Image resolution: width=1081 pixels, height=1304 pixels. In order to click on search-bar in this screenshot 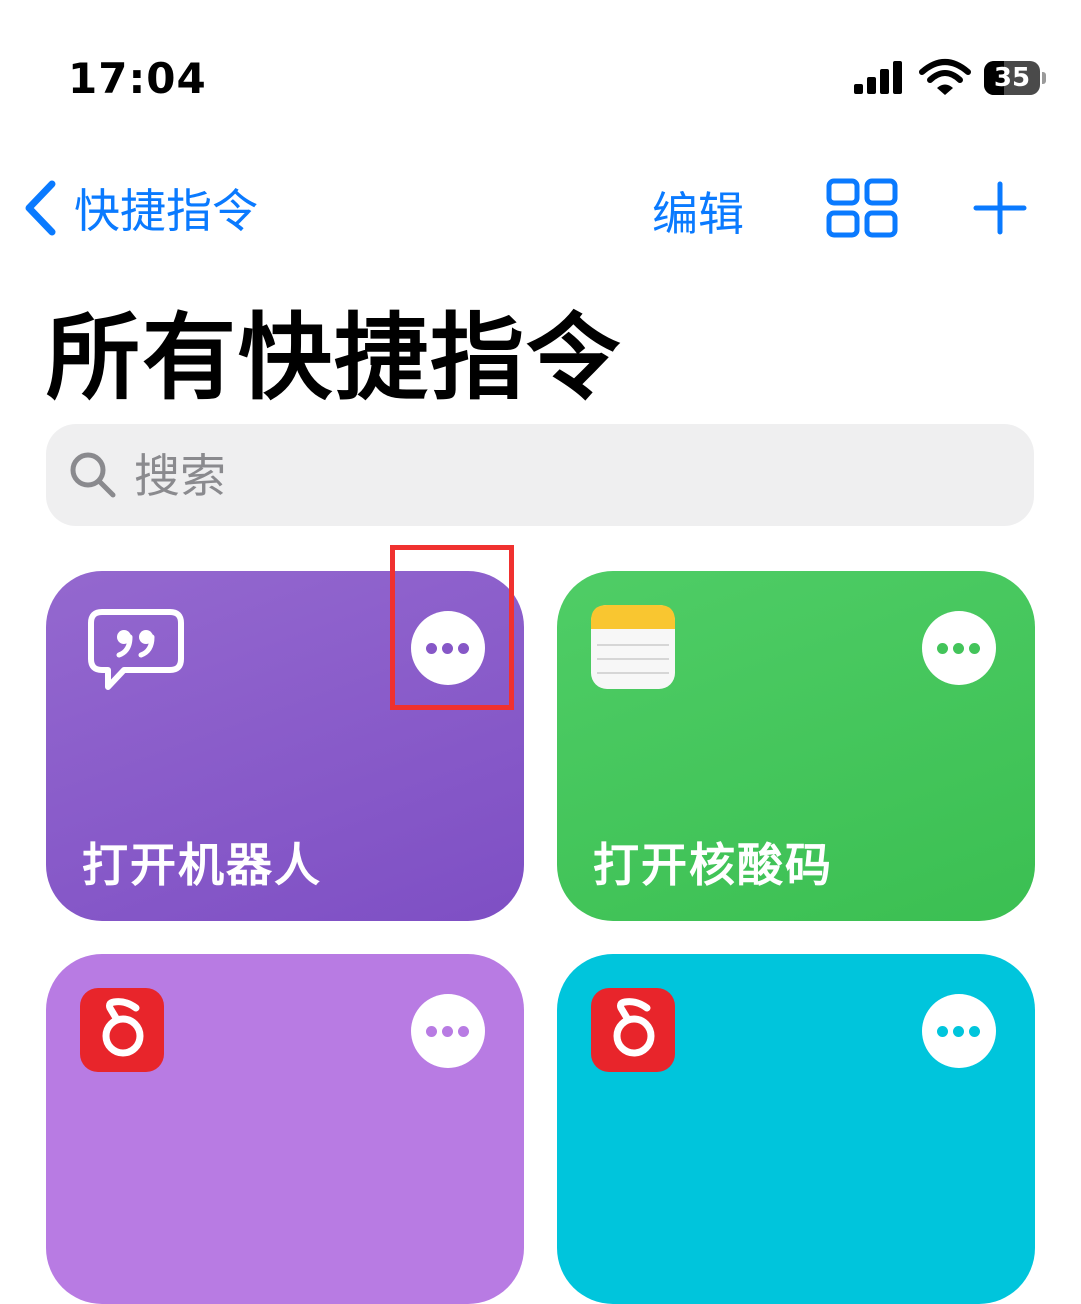, I will do `click(540, 475)`.